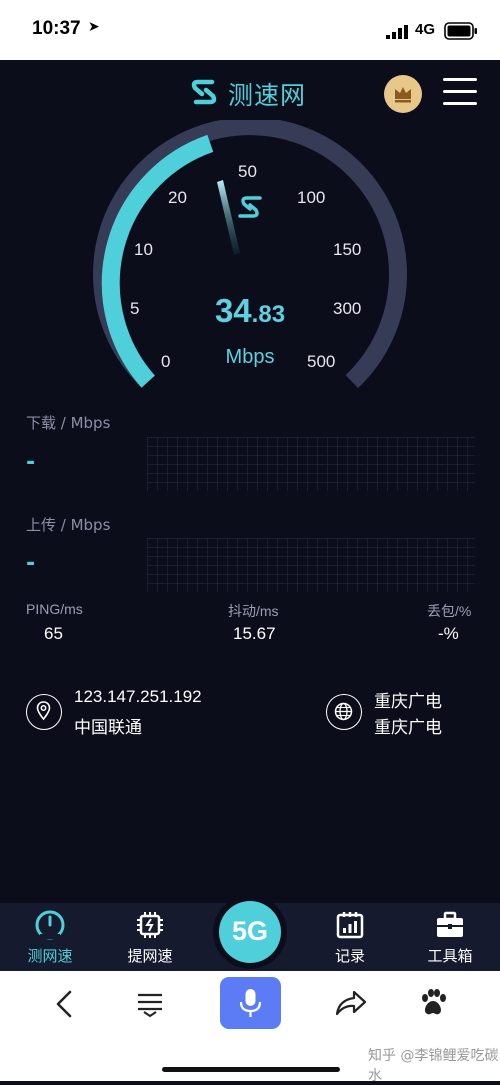 The height and width of the screenshot is (1085, 500). I want to click on download-value: -, so click(31, 462).